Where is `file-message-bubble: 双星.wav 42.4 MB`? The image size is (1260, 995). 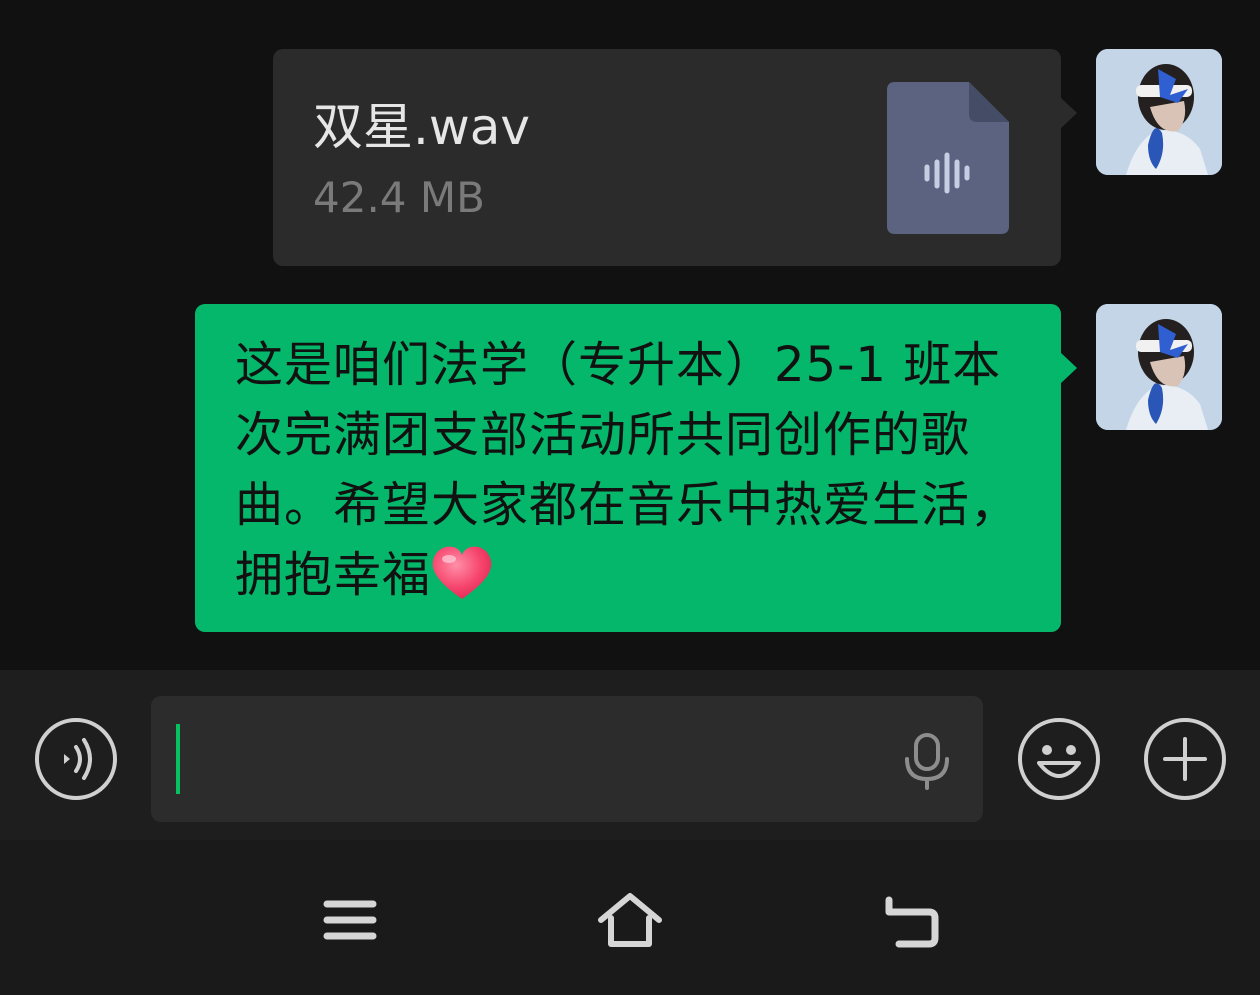 file-message-bubble: 双星.wav 42.4 MB is located at coordinates (675, 157).